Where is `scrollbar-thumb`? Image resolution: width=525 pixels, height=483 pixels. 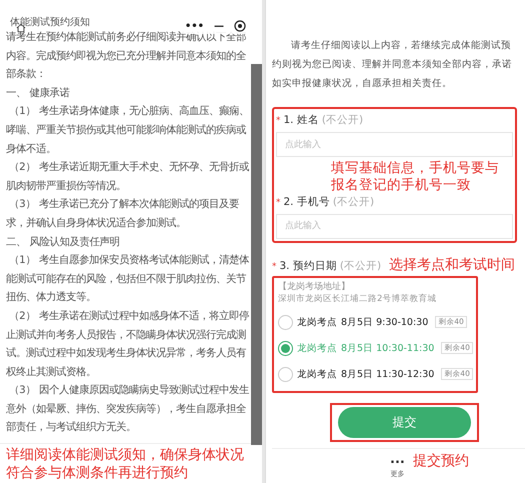 scrollbar-thumb is located at coordinates (256, 254).